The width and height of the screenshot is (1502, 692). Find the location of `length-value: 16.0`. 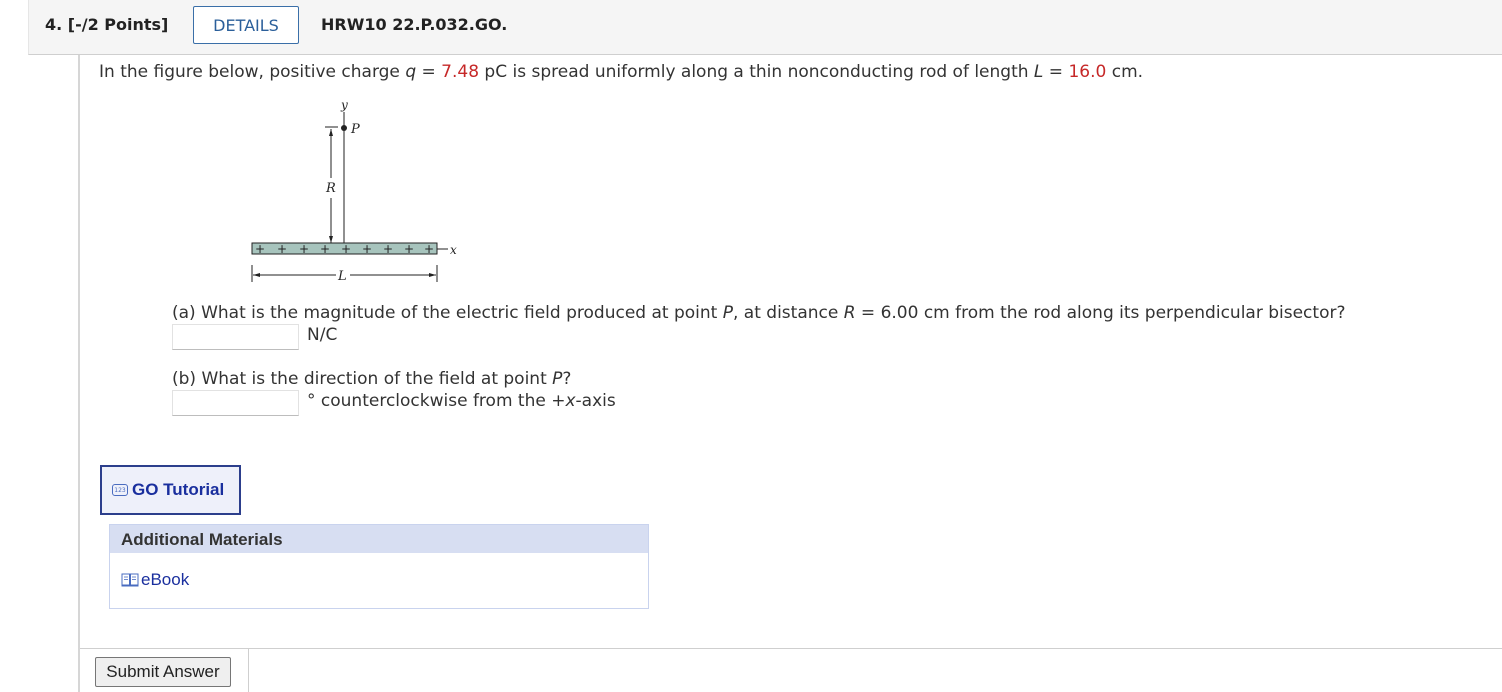

length-value: 16.0 is located at coordinates (1087, 72).